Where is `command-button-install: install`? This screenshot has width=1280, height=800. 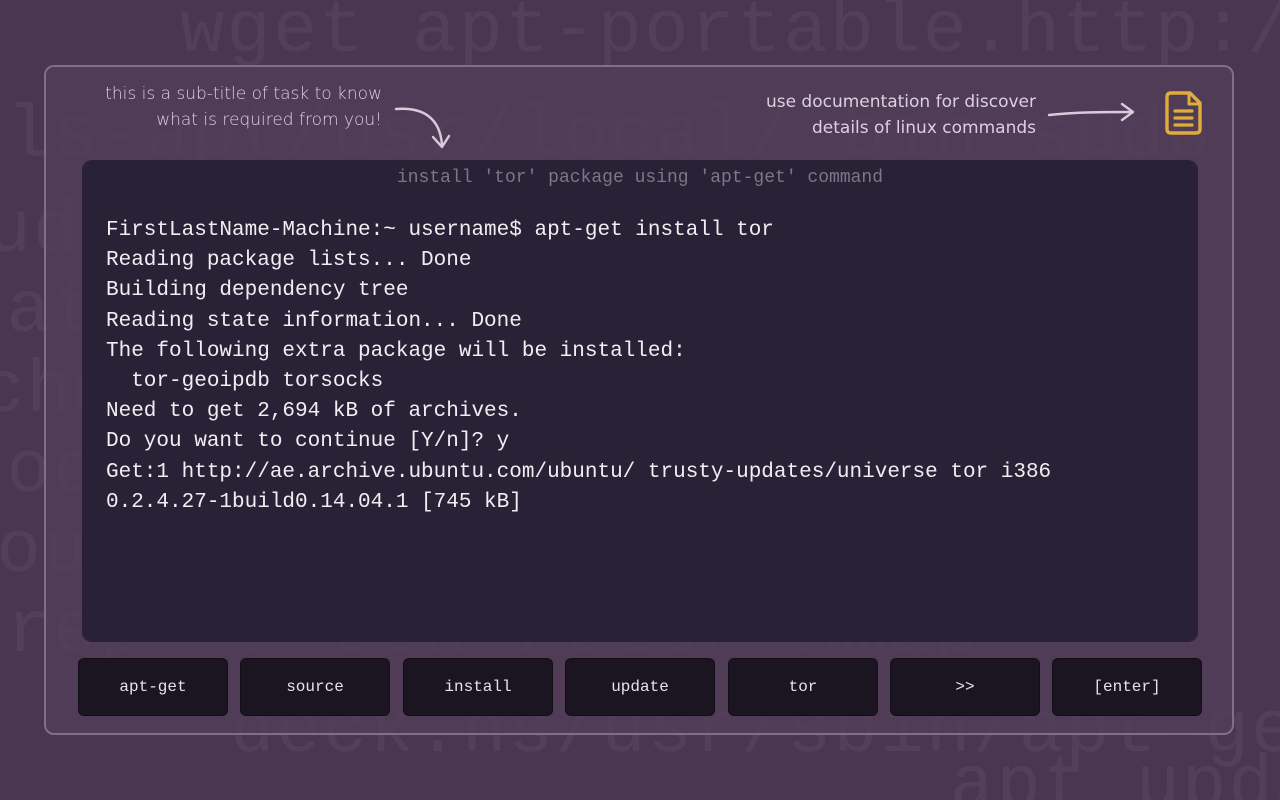
command-button-install: install is located at coordinates (478, 687).